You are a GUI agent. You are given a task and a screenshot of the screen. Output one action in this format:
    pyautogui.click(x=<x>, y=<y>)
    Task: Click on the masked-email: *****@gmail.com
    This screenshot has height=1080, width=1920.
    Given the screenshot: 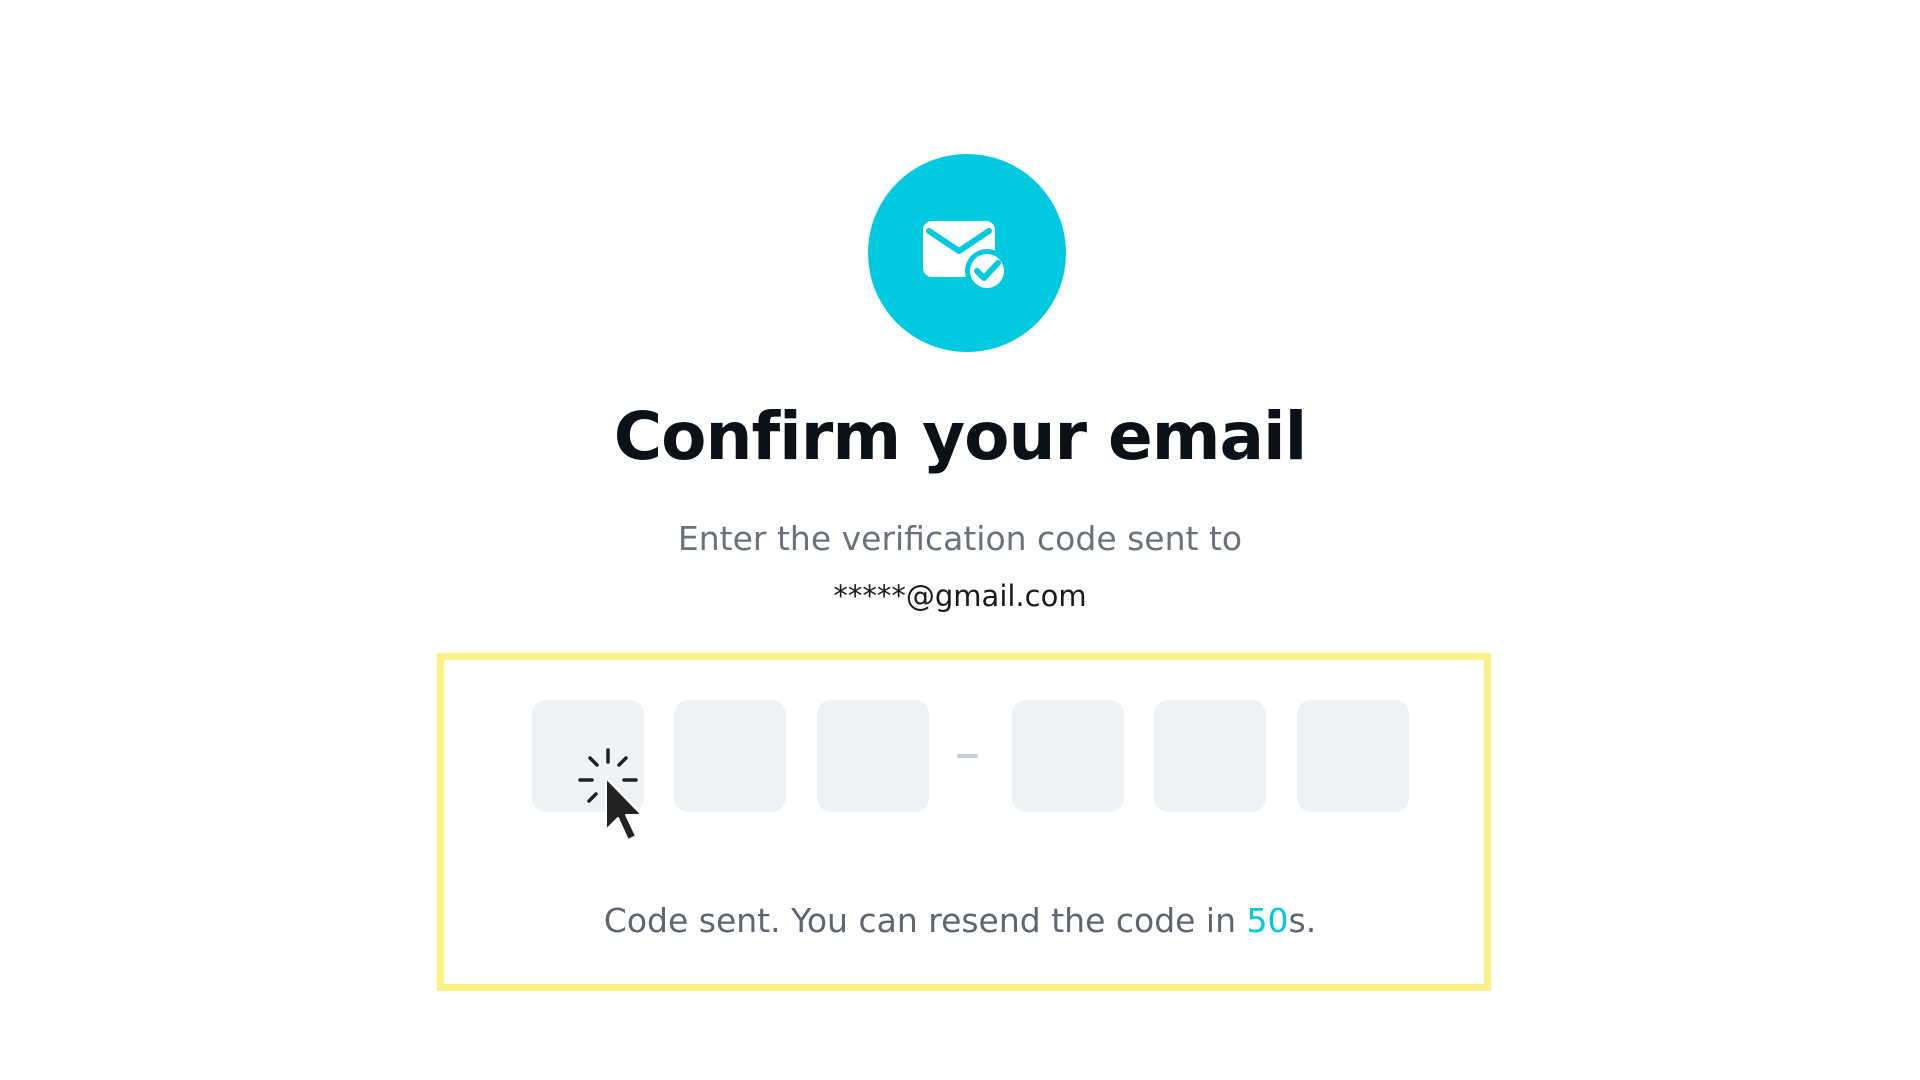 What is the action you would take?
    pyautogui.click(x=960, y=596)
    